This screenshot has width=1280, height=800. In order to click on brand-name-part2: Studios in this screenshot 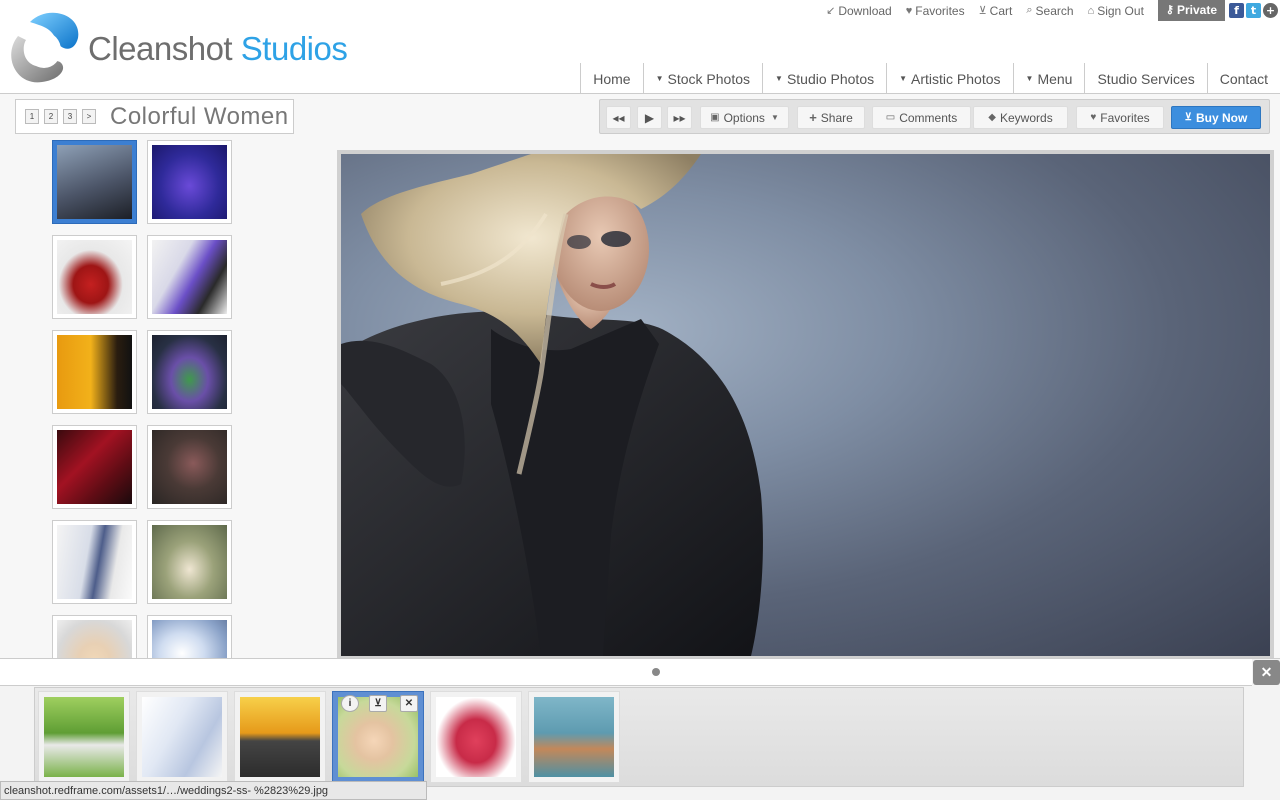, I will do `click(294, 48)`.